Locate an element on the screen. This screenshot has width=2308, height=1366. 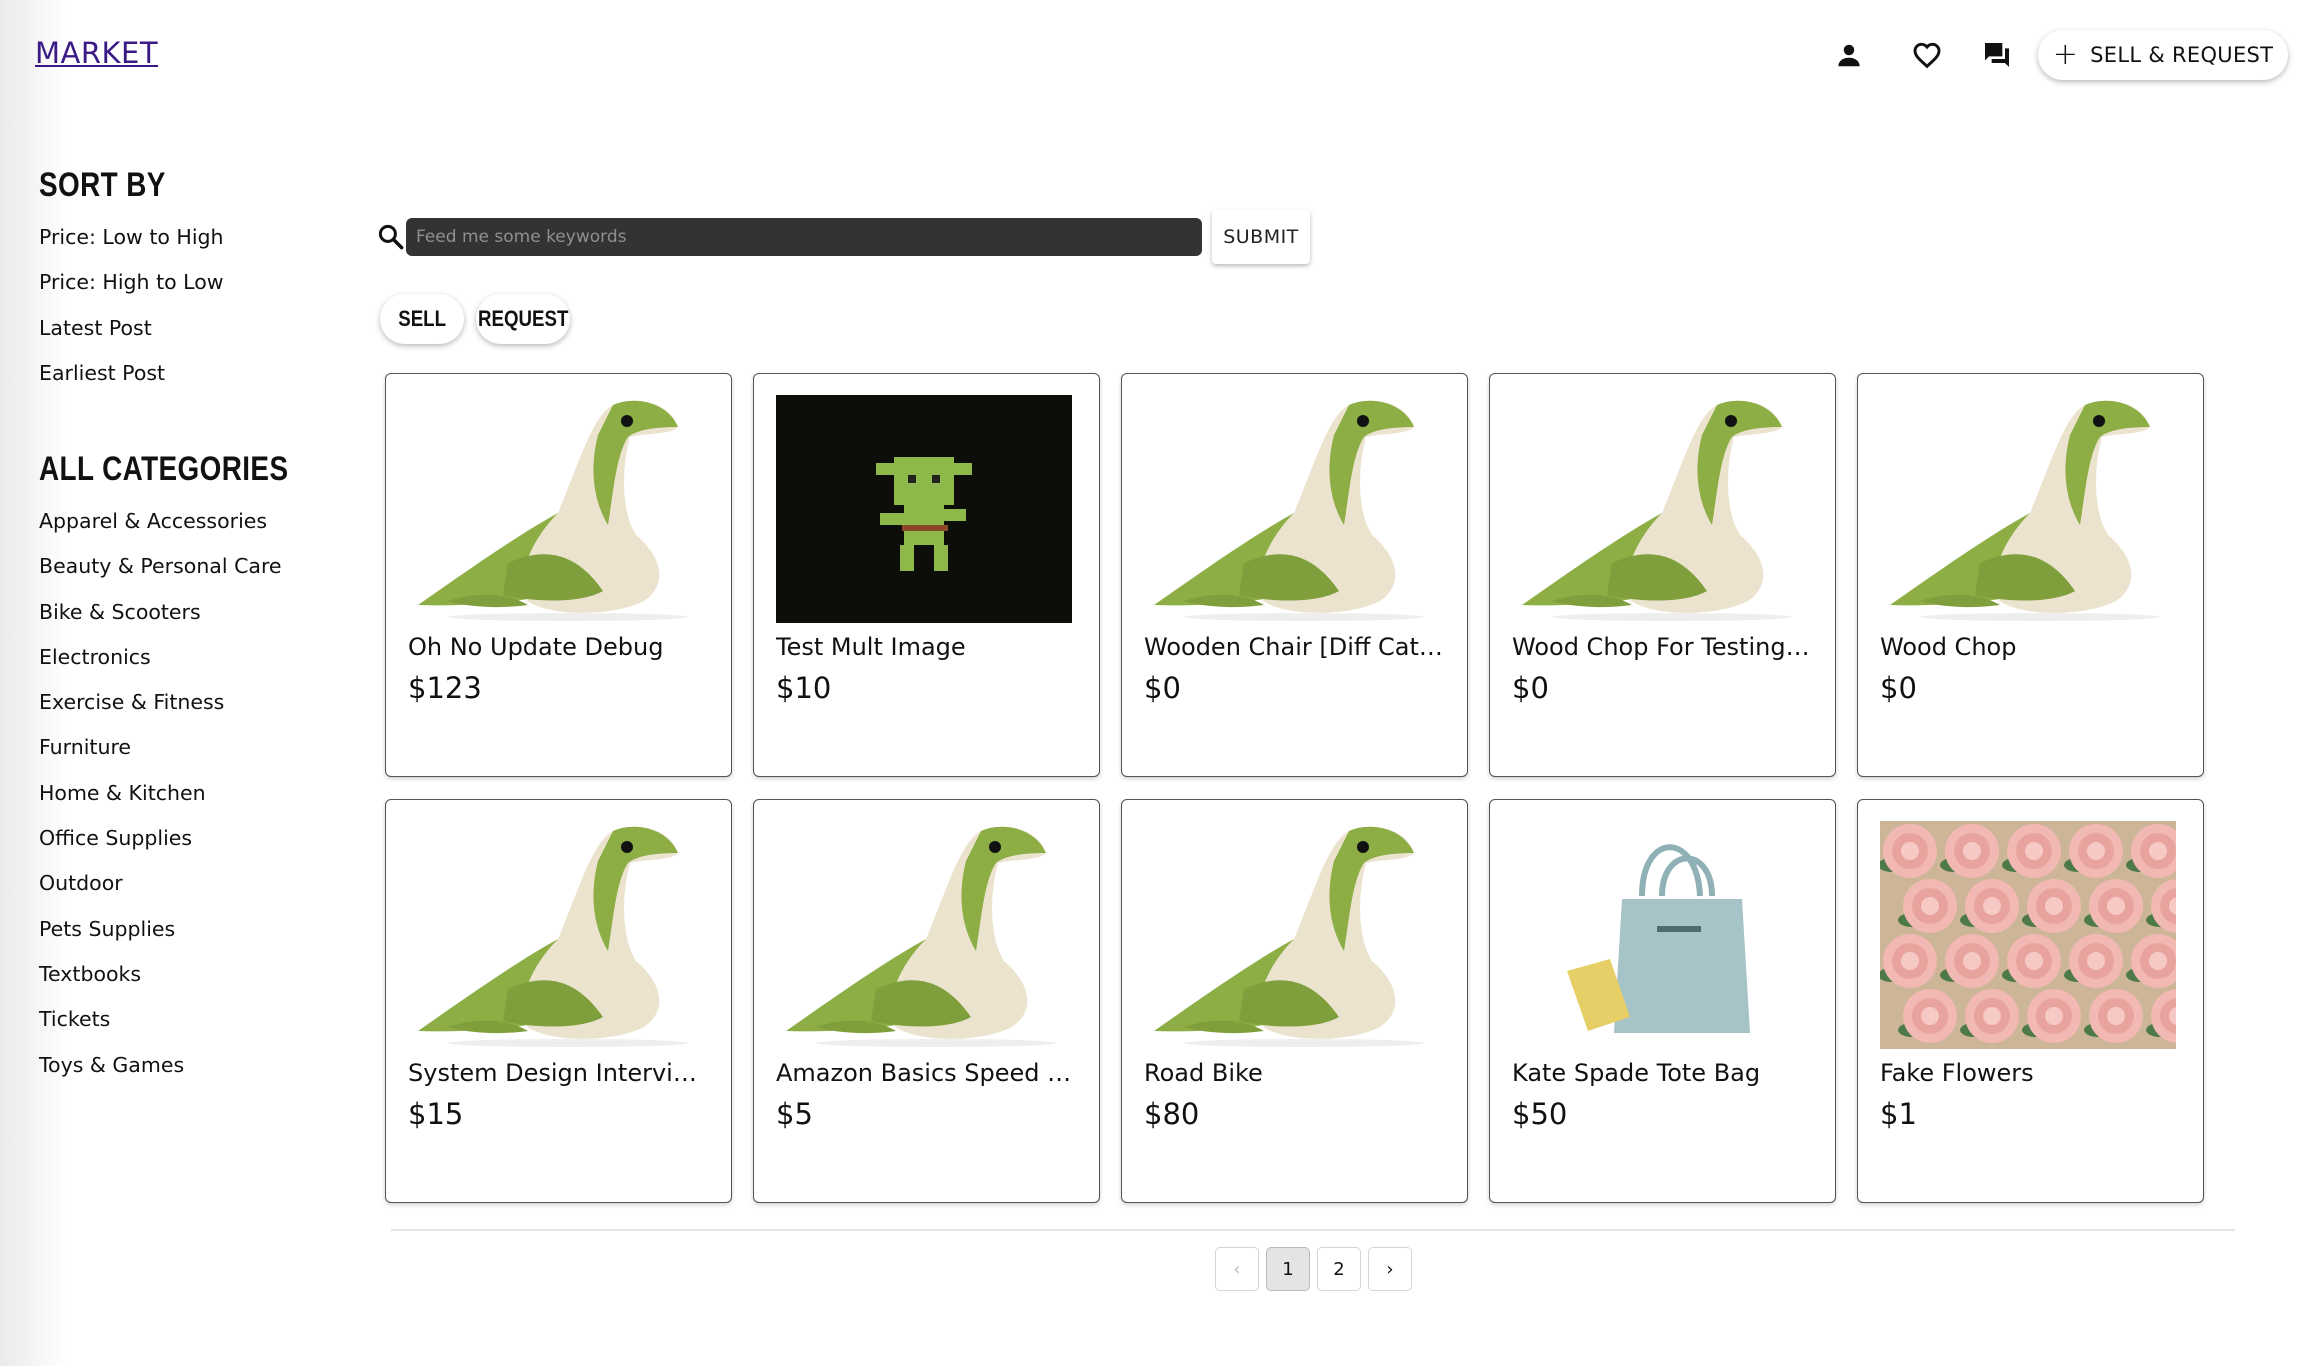
tab-request-label: REQUEST is located at coordinates (523, 318).